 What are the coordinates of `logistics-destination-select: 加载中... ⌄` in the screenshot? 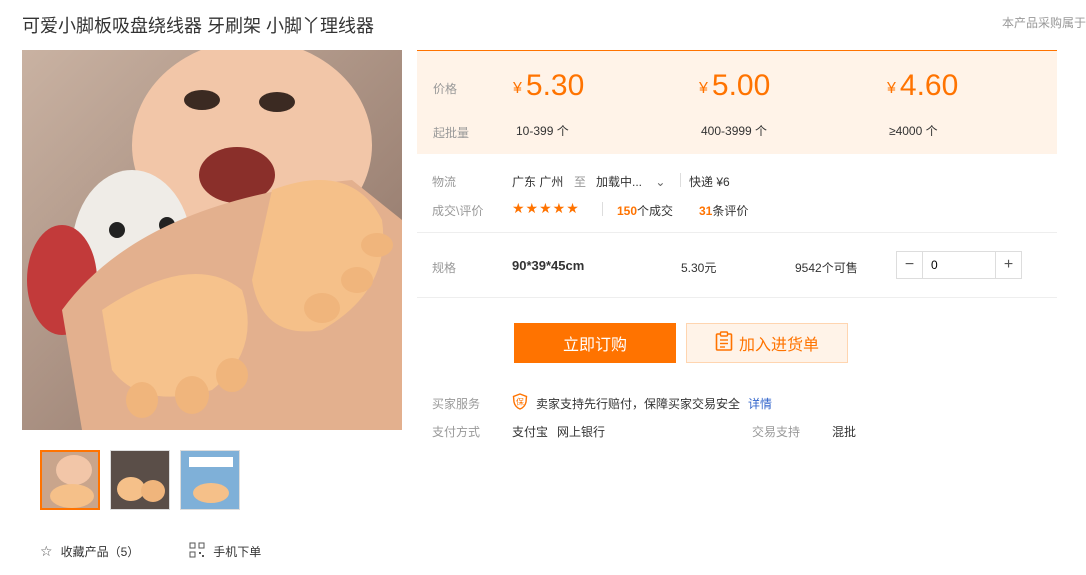 It's located at (630, 181).